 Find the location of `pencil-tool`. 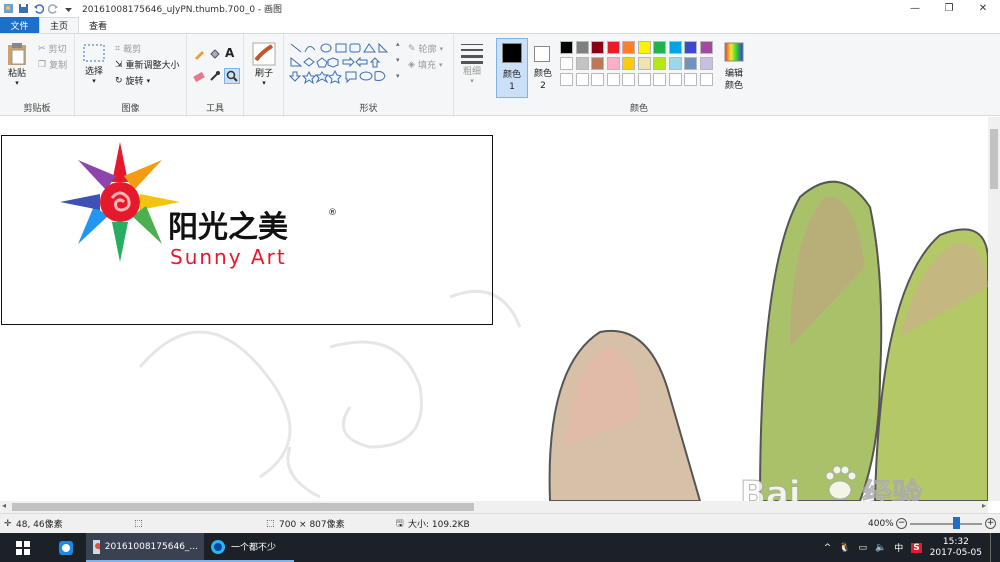

pencil-tool is located at coordinates (199, 54).